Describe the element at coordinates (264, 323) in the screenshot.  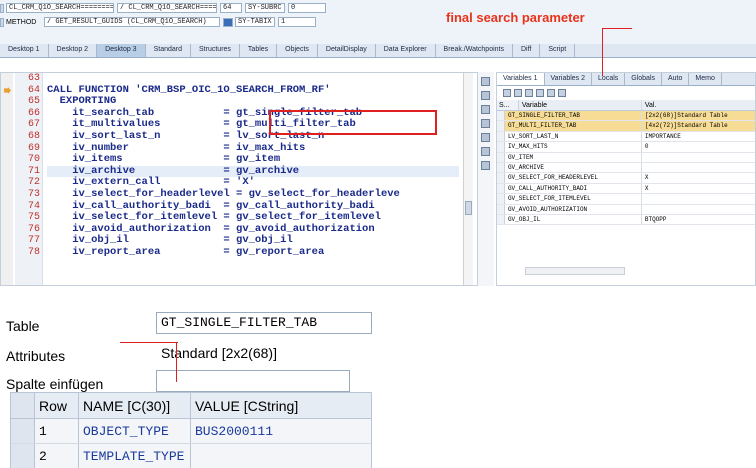
I see `table-name-field: GT_SINGLE_FILTER_TAB` at that location.